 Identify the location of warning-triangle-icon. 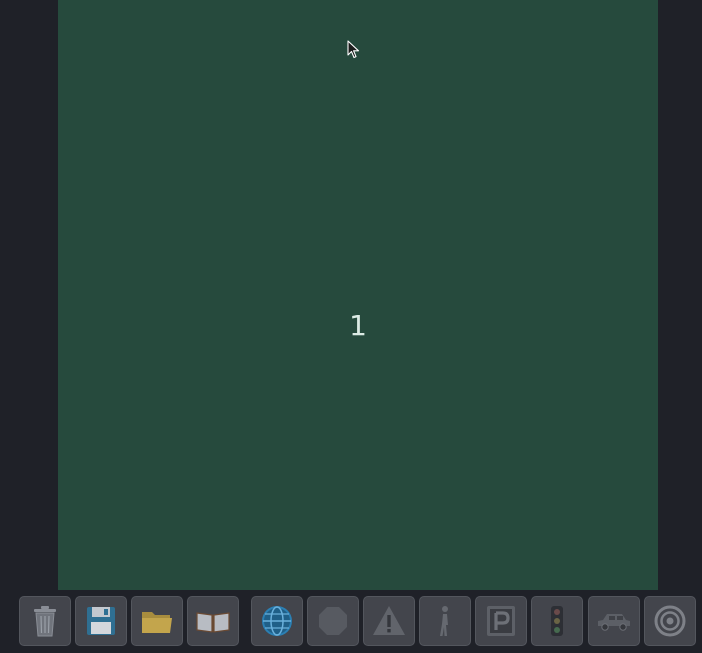
(389, 620).